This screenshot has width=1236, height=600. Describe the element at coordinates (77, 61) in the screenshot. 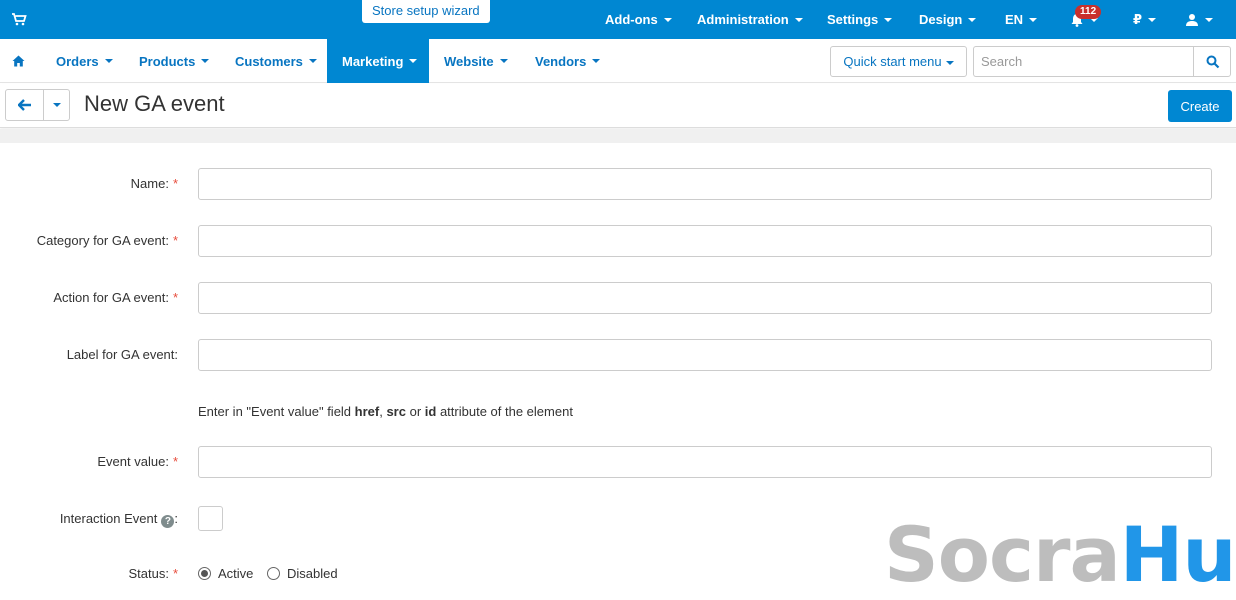

I see `nav-orders-label: Orders` at that location.